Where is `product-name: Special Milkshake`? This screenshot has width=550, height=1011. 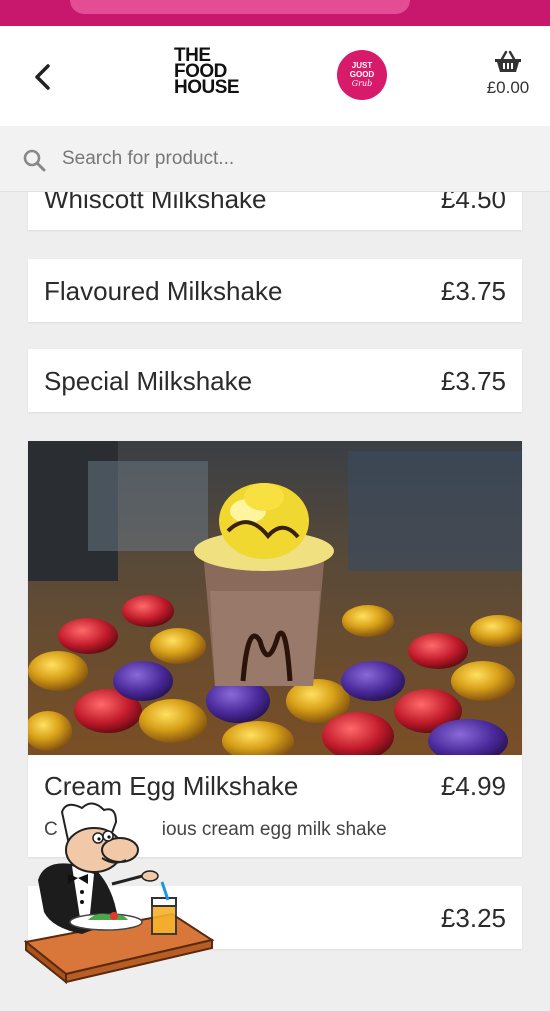
product-name: Special Milkshake is located at coordinates (148, 381).